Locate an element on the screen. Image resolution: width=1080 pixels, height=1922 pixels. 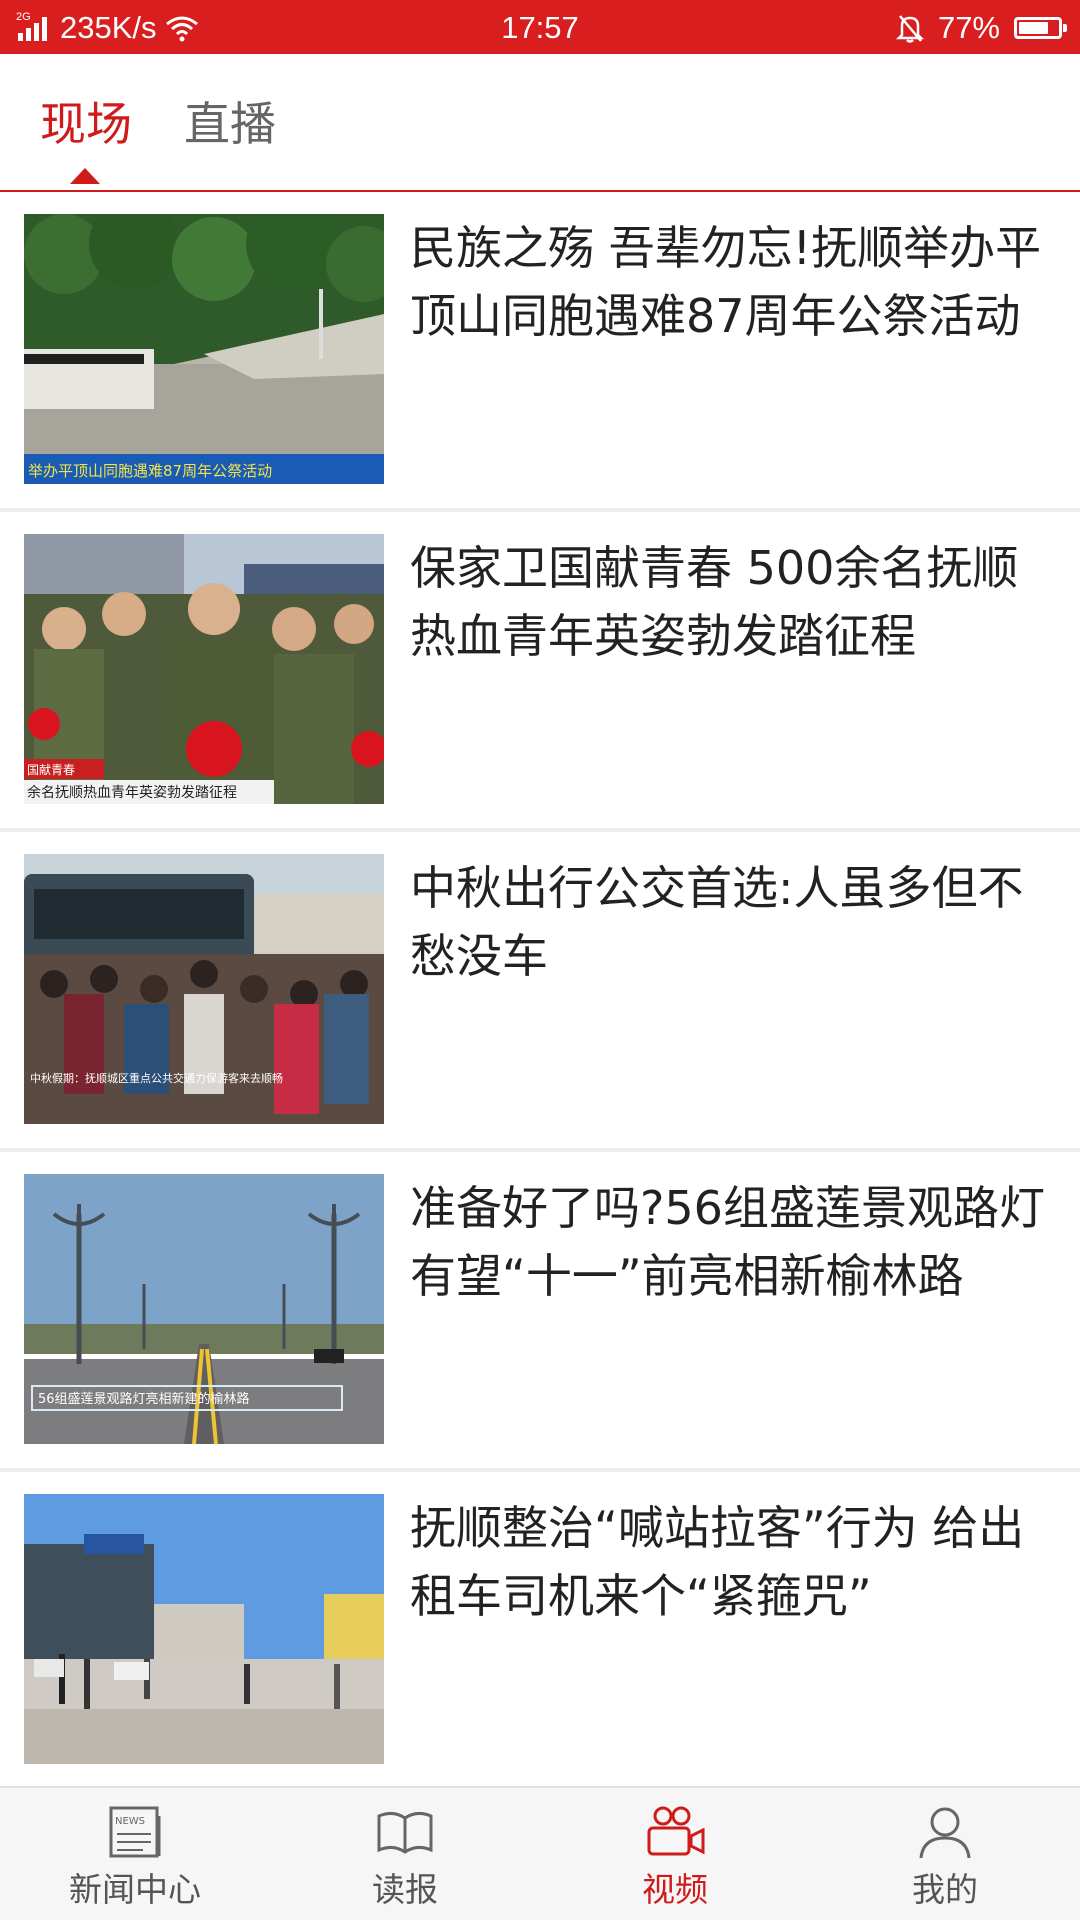
tab-live: 现场 is located at coordinates (86, 124).